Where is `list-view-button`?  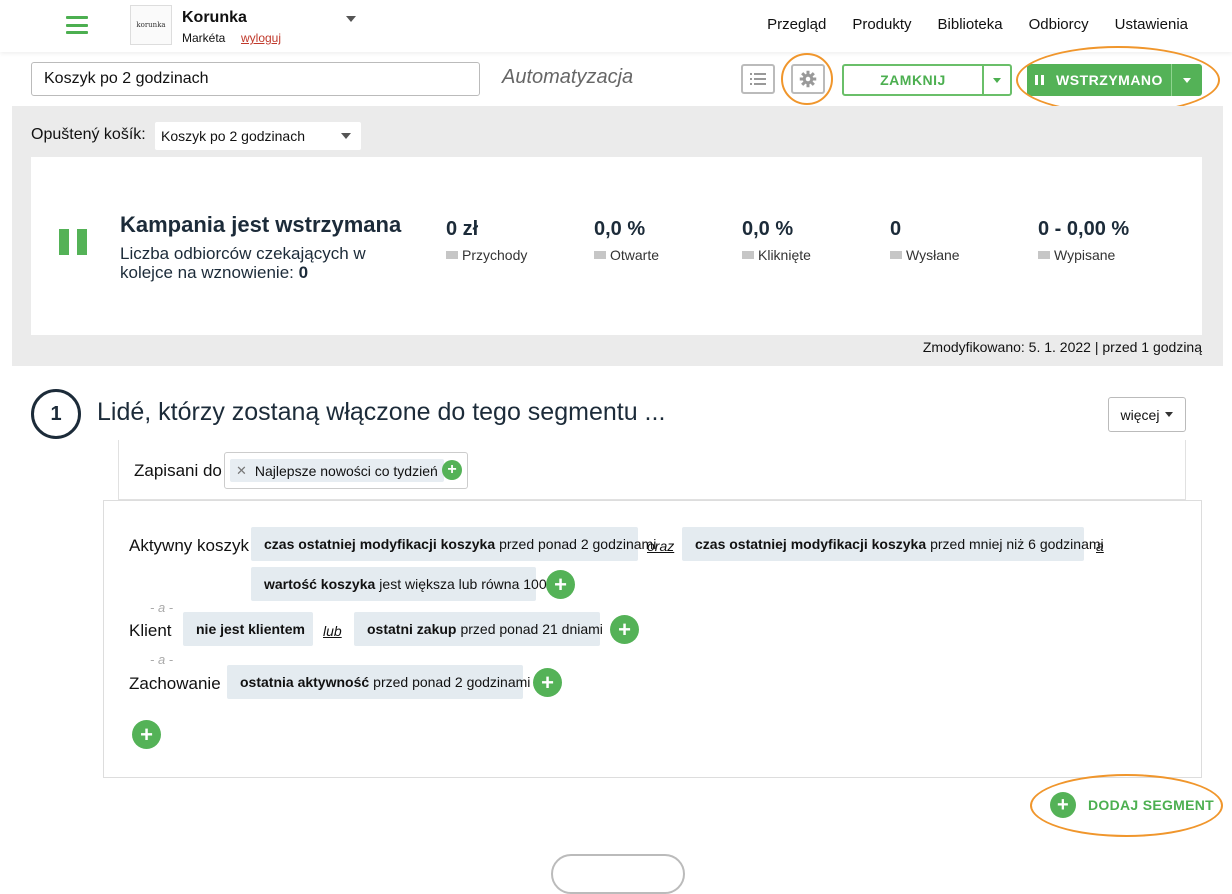 list-view-button is located at coordinates (758, 79).